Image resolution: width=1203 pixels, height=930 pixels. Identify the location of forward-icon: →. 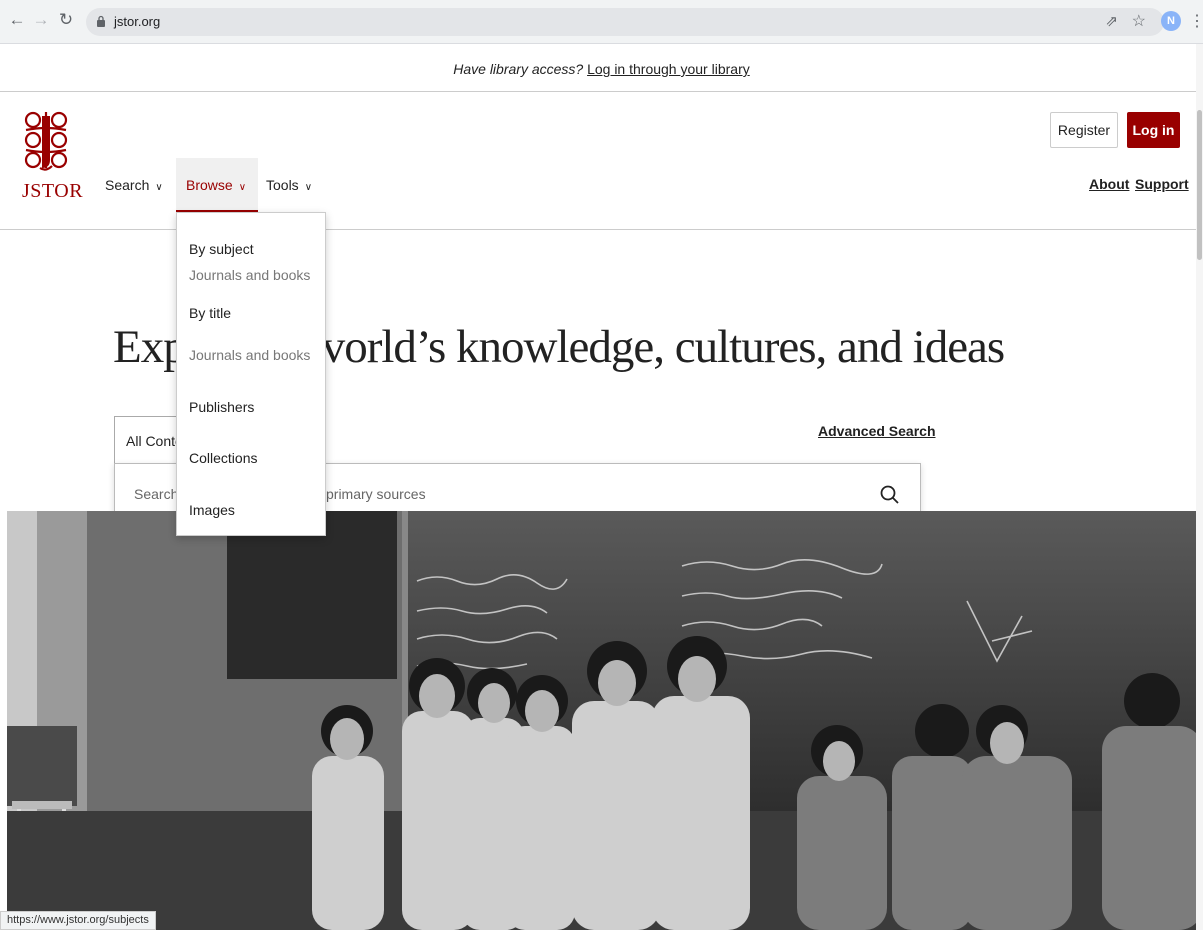
(41, 20).